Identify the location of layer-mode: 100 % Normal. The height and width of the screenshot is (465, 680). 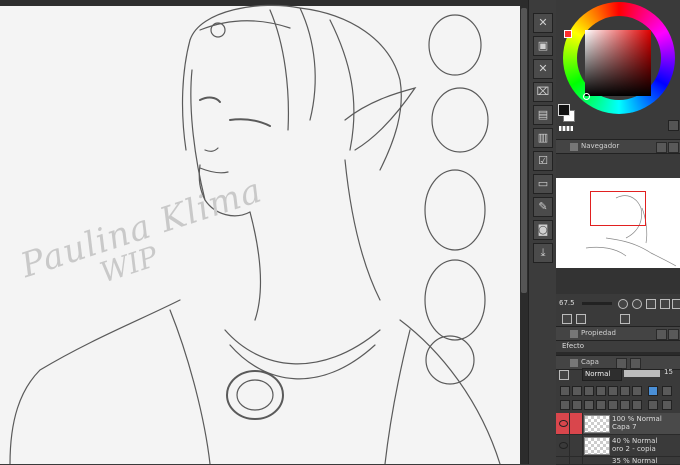
(637, 419).